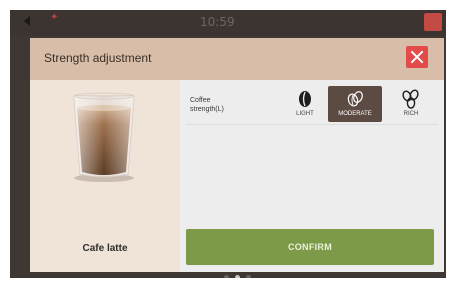 The image size is (457, 286). What do you see at coordinates (355, 99) in the screenshot?
I see `two-beans-icon` at bounding box center [355, 99].